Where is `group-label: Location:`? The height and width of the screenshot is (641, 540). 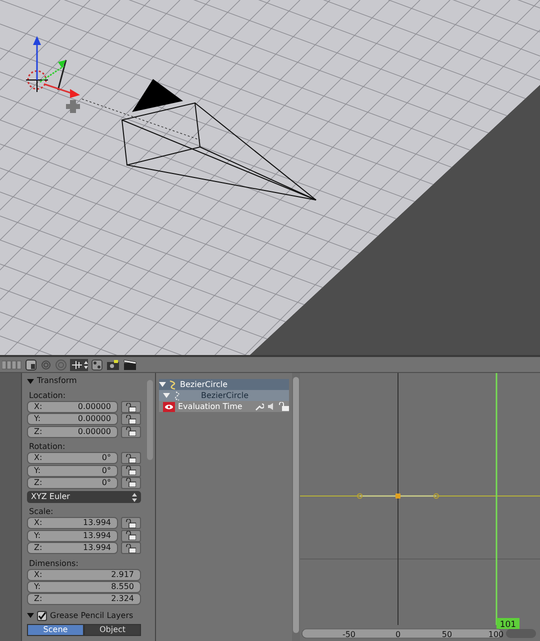 group-label: Location: is located at coordinates (47, 395).